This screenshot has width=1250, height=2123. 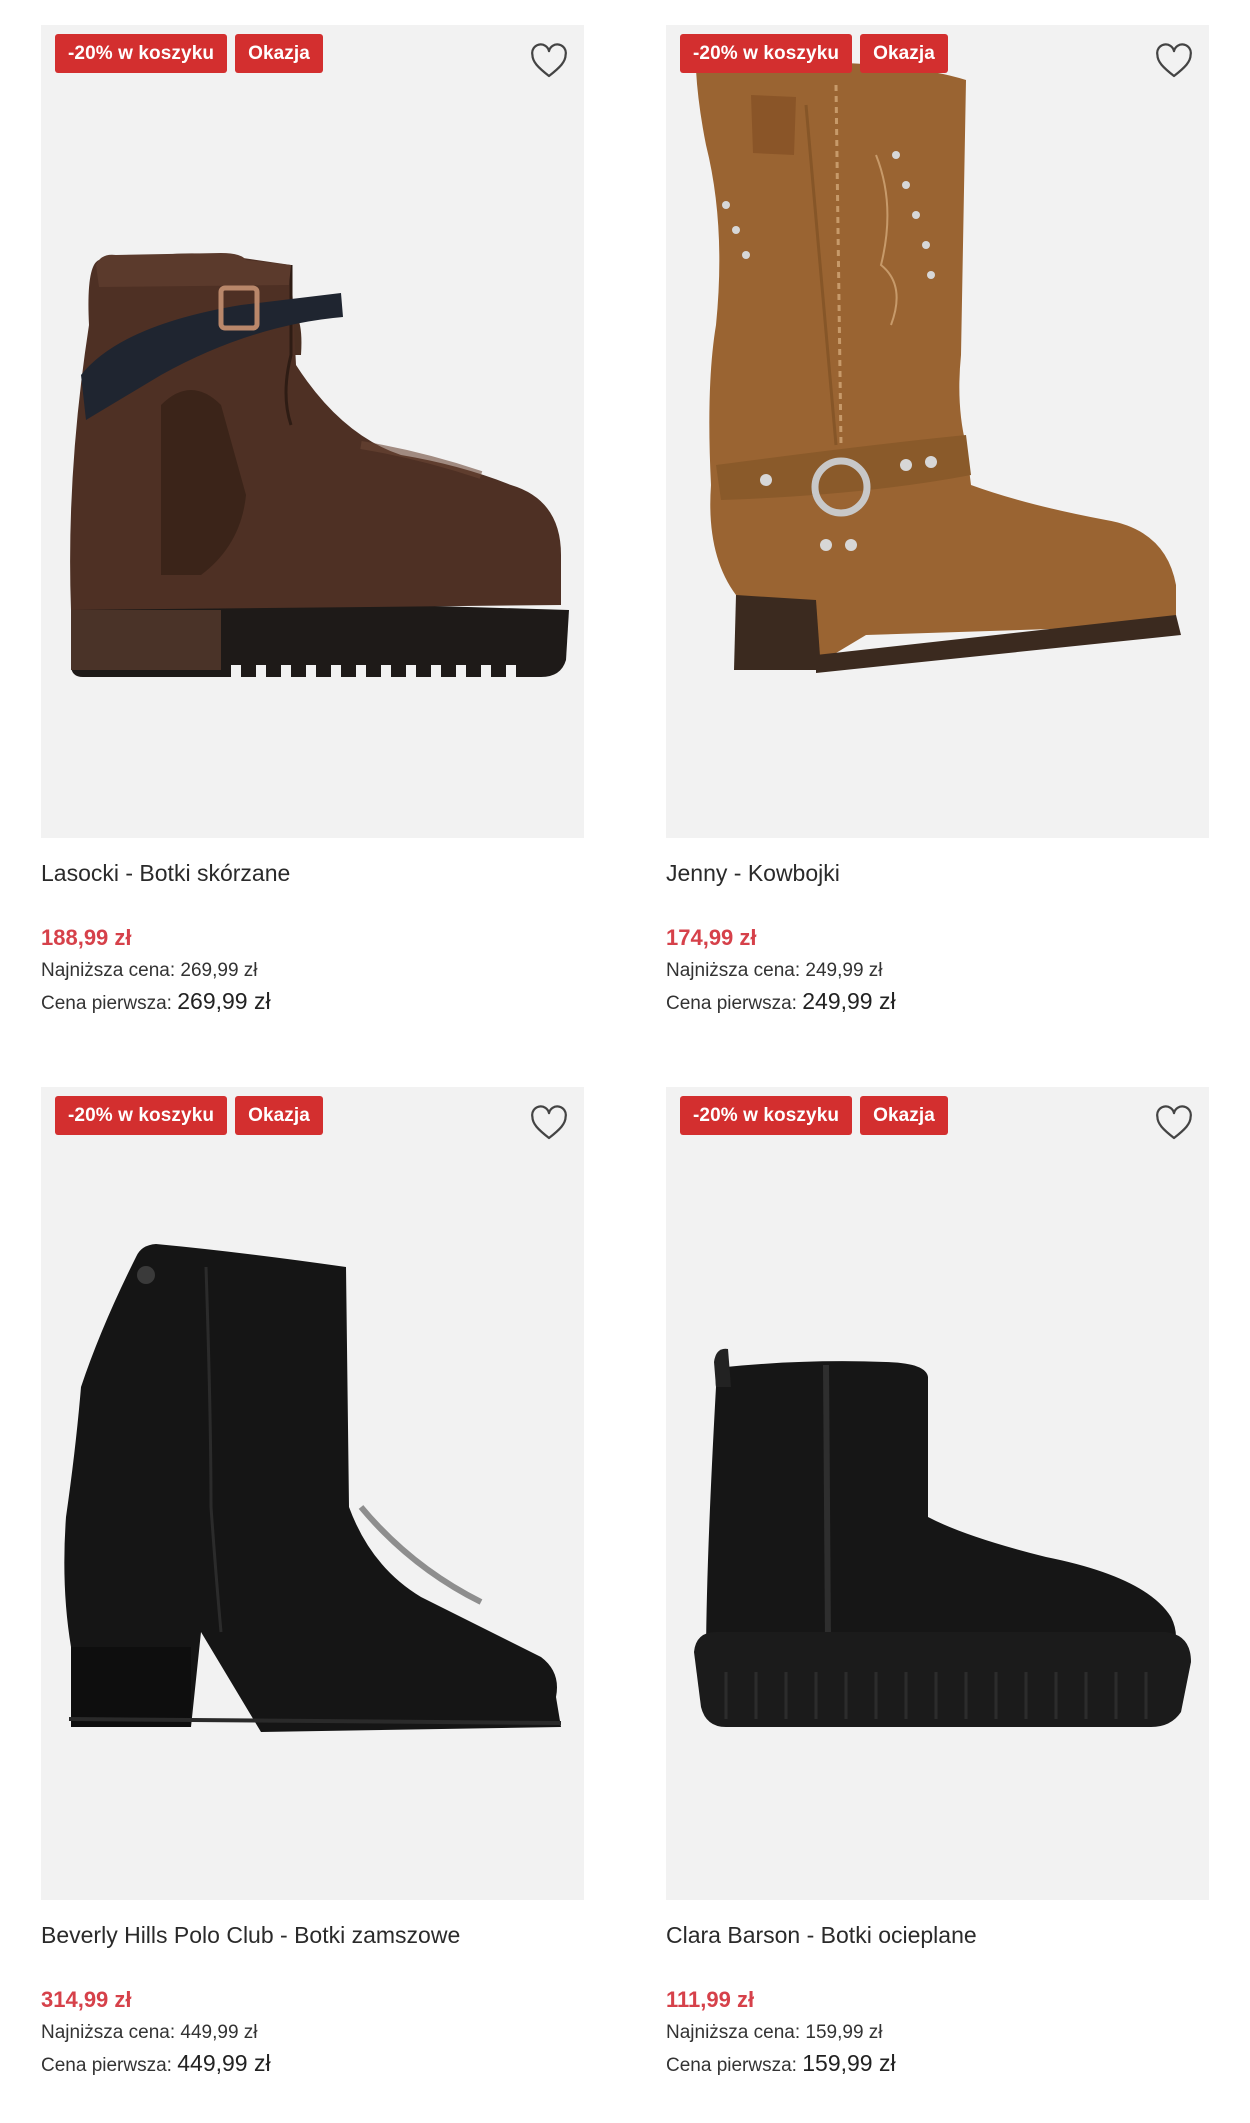 What do you see at coordinates (942, 1537) in the screenshot?
I see `black-insulated-boot-image` at bounding box center [942, 1537].